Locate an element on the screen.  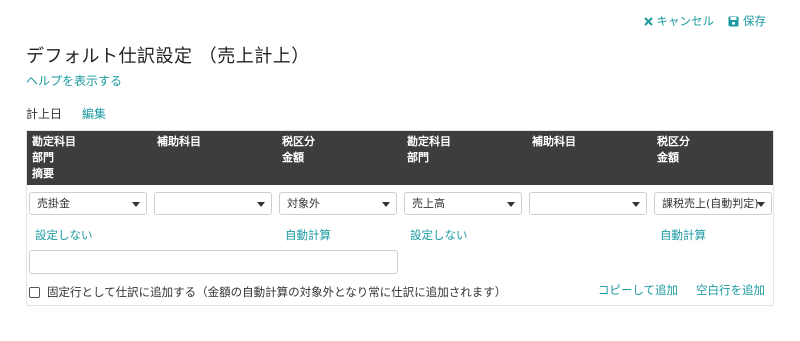
credit-account-value: 売上高 is located at coordinates (428, 203).